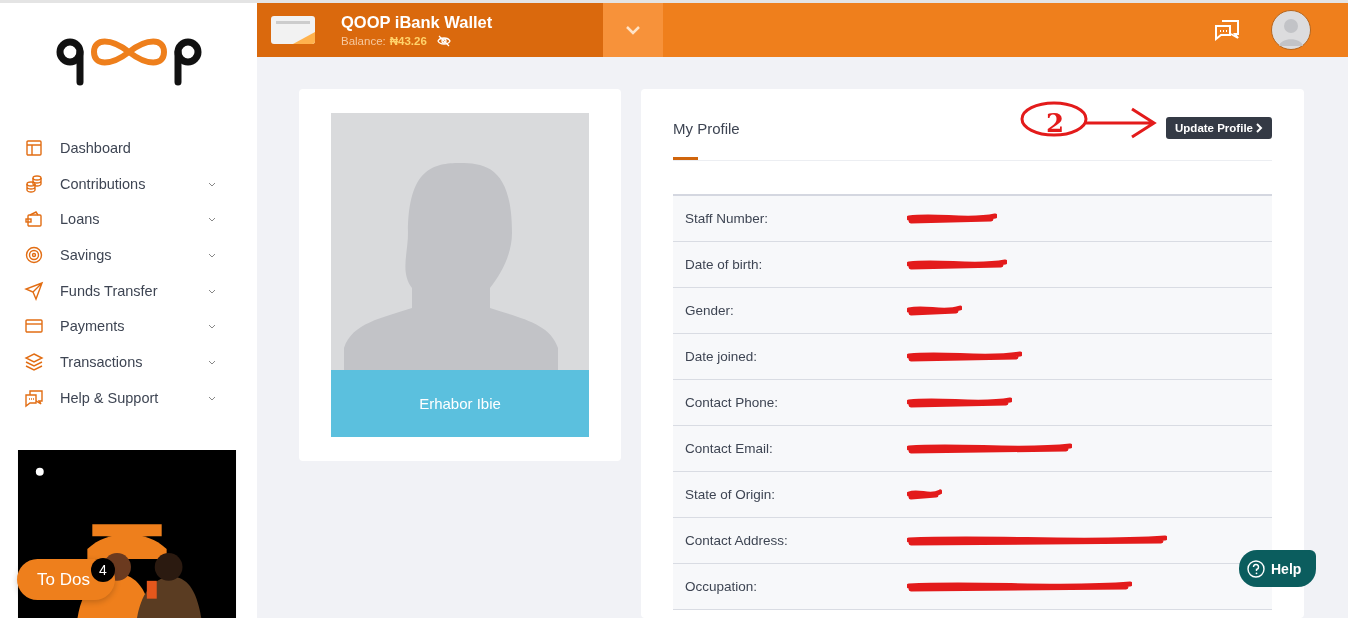 This screenshot has width=1348, height=618. I want to click on sidebar-item: Transactions, so click(128, 362).